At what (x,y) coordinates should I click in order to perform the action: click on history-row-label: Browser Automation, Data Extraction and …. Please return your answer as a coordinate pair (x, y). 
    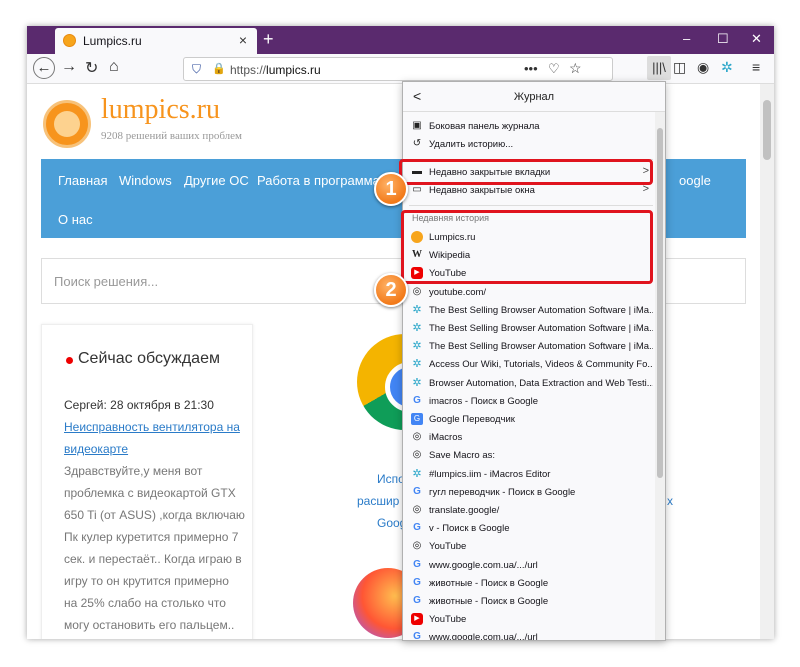
    Looking at the image, I should click on (541, 383).